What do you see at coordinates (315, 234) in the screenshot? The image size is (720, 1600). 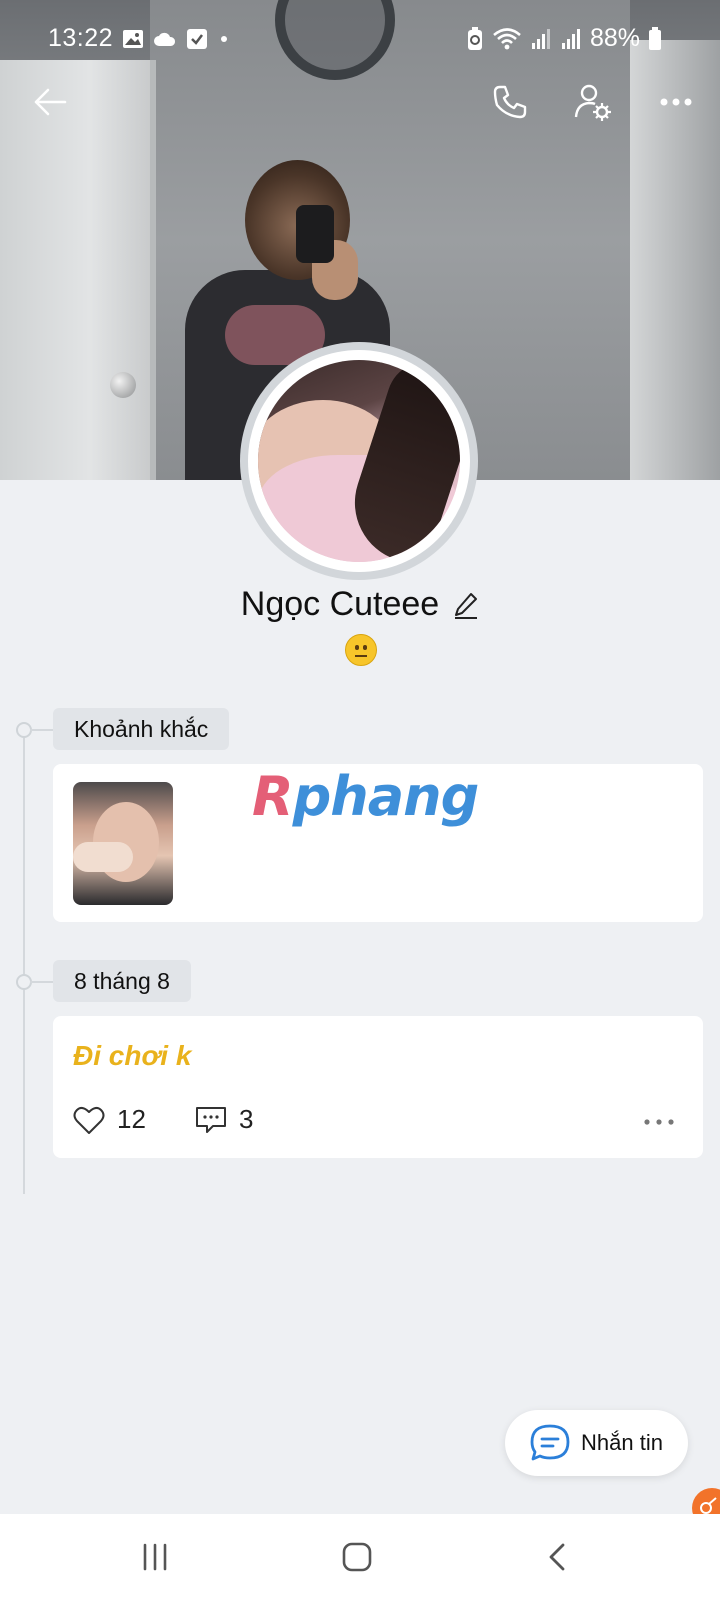 I see `cover-phone` at bounding box center [315, 234].